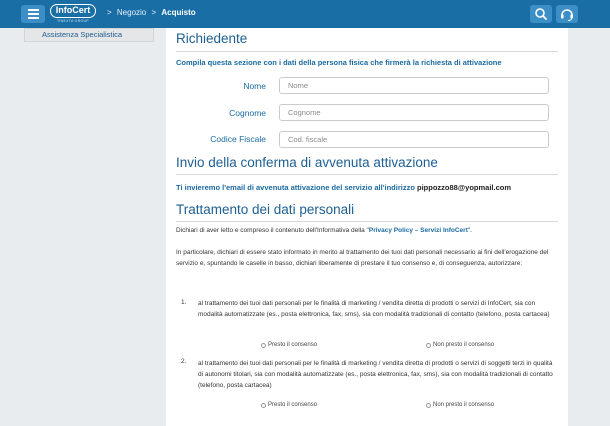  I want to click on logo-subtext: TINEXTA GROUP, so click(73, 21).